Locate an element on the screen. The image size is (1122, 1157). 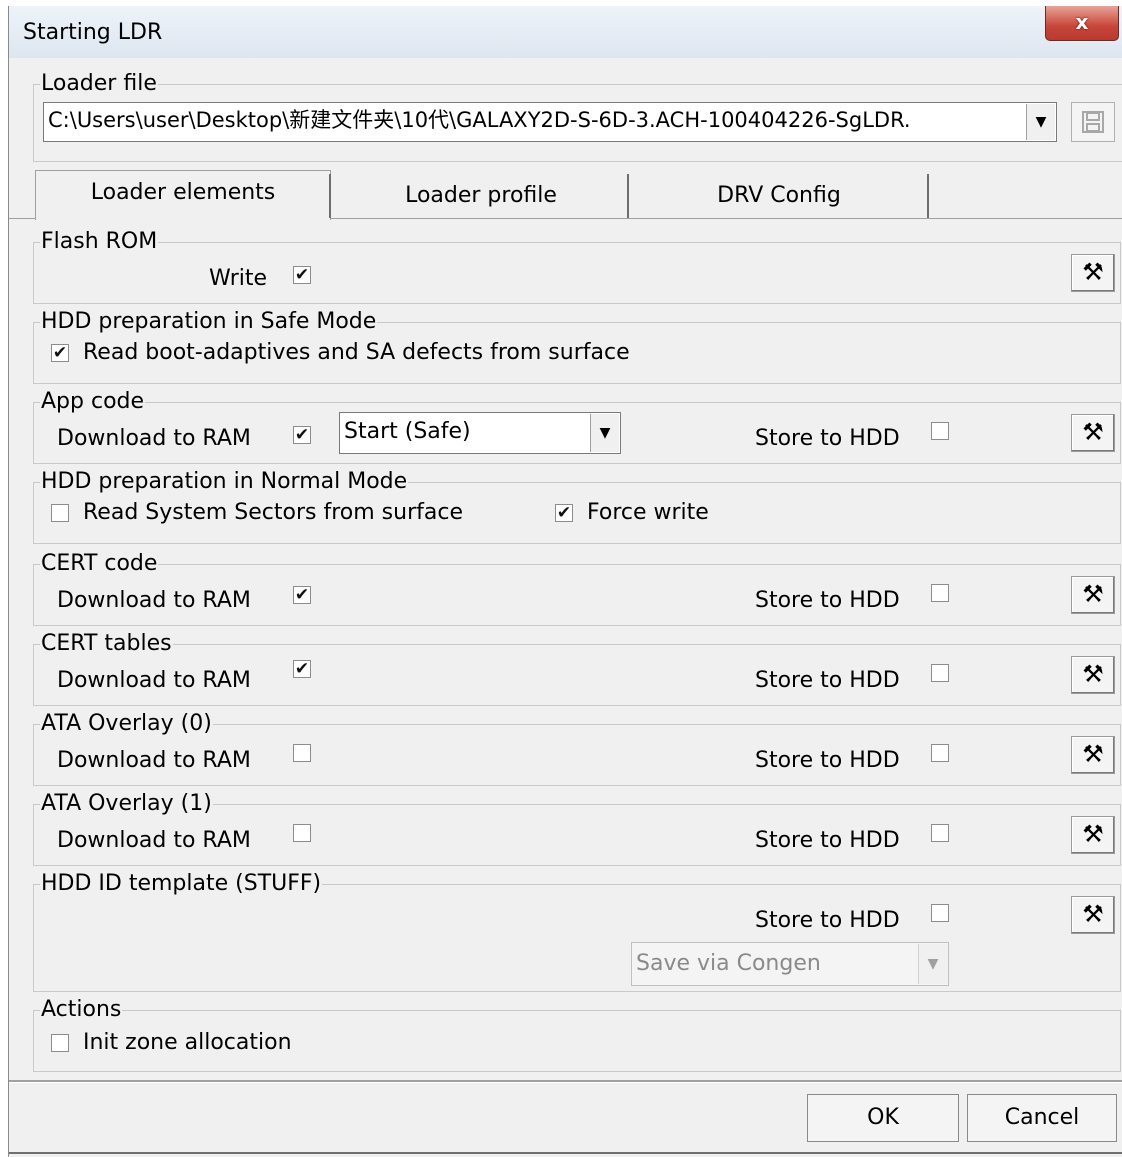
cert-tables-tools-button: ⚒ is located at coordinates (1093, 675).